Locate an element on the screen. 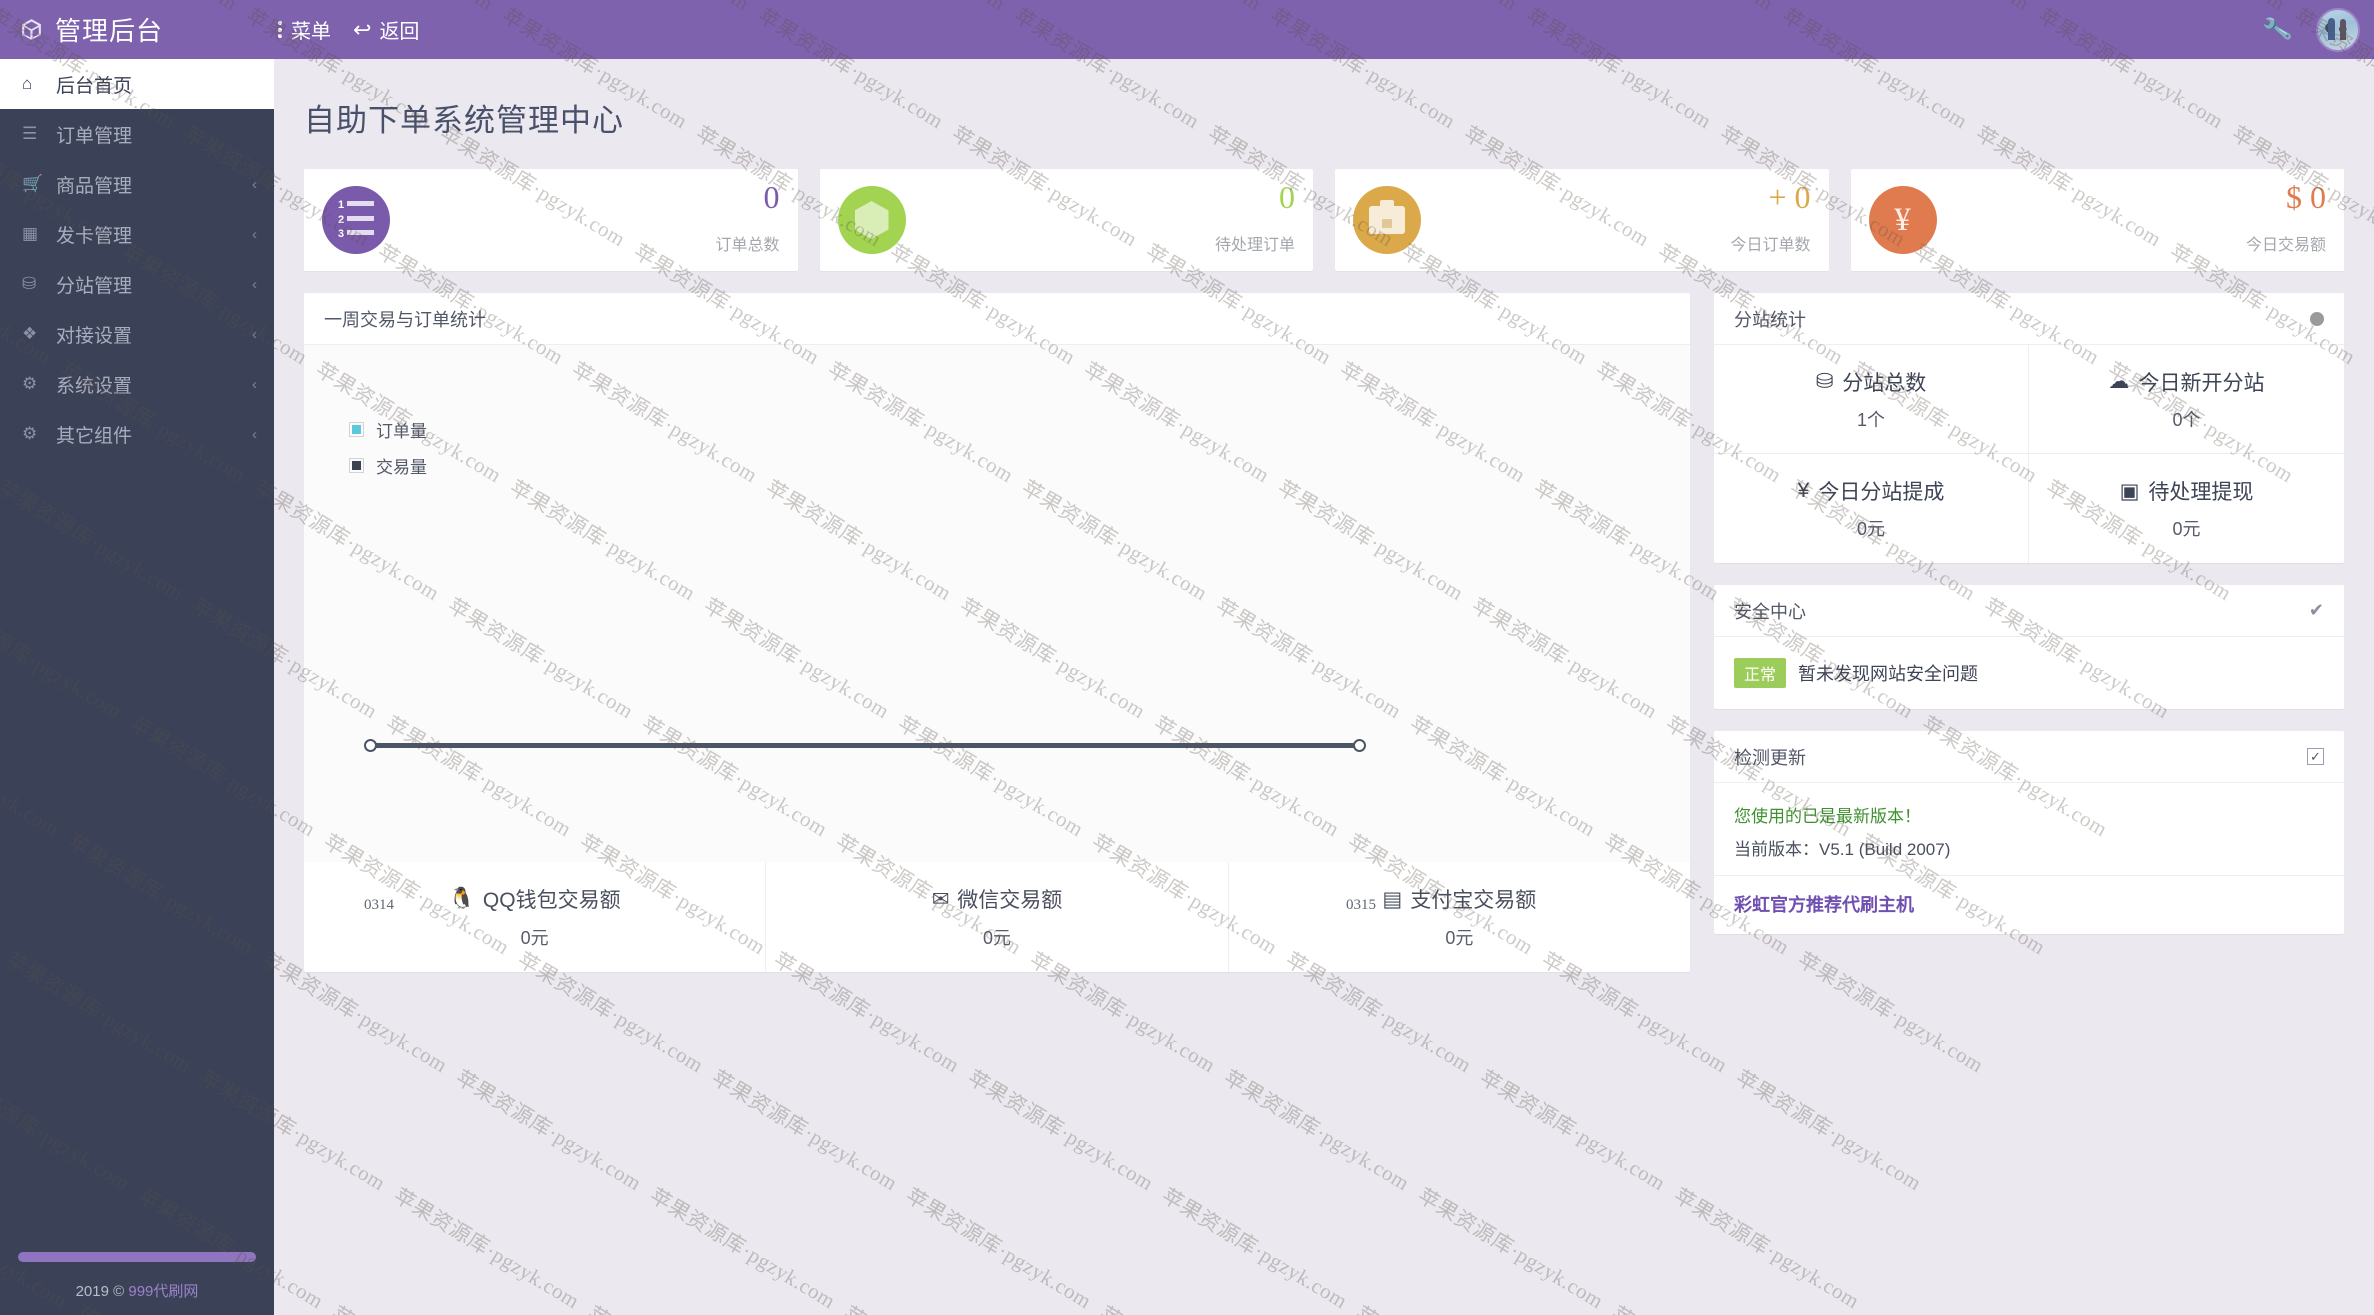 Image resolution: width=2374 pixels, height=1315 pixels. stat-label: 待处理订单 is located at coordinates (1254, 245).